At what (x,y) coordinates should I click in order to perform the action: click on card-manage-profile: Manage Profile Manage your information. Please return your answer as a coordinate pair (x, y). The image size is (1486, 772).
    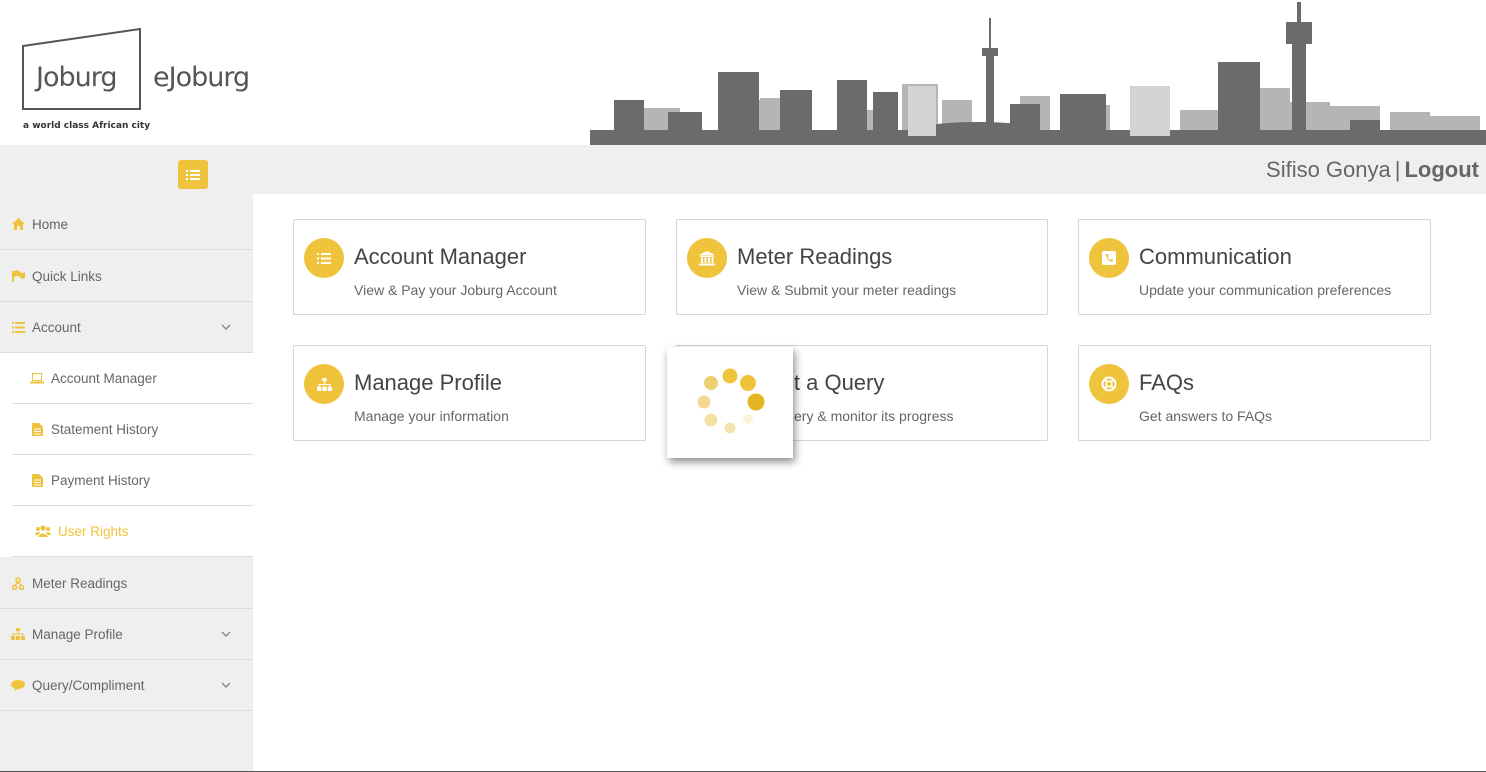
    Looking at the image, I should click on (469, 393).